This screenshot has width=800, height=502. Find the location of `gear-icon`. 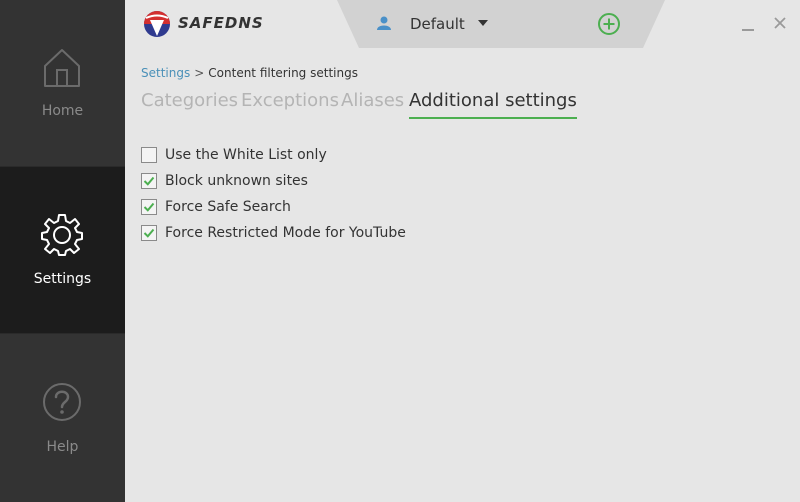

gear-icon is located at coordinates (62, 235).